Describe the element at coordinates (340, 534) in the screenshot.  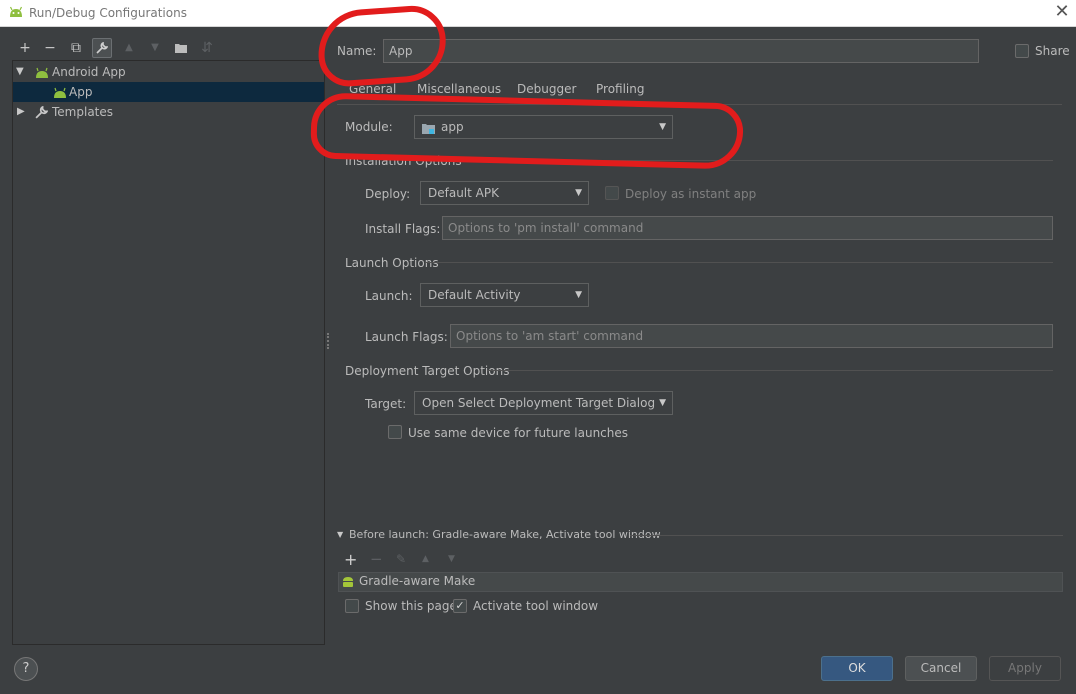
I see `collapse-before-launch-icon: ▼` at that location.